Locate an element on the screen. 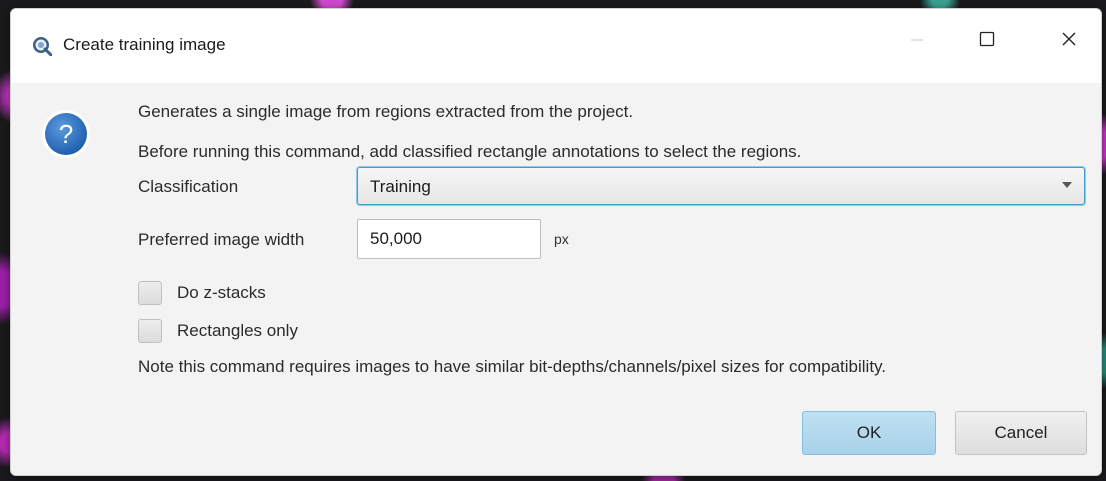 This screenshot has height=481, width=1106. help-question-icon: ? is located at coordinates (66, 134).